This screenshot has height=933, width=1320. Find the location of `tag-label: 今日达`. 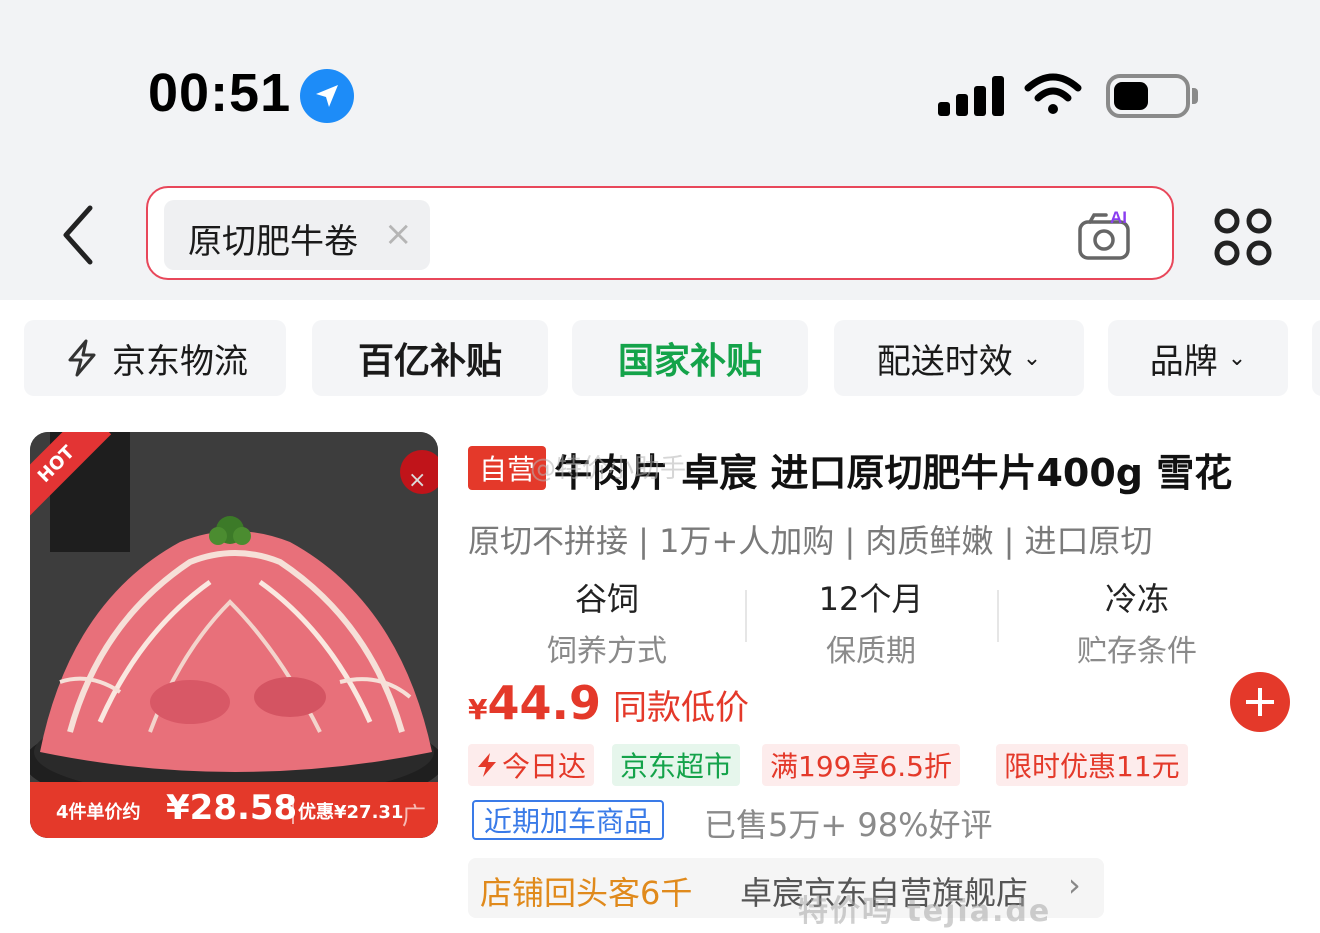

tag-label: 今日达 is located at coordinates (544, 766).